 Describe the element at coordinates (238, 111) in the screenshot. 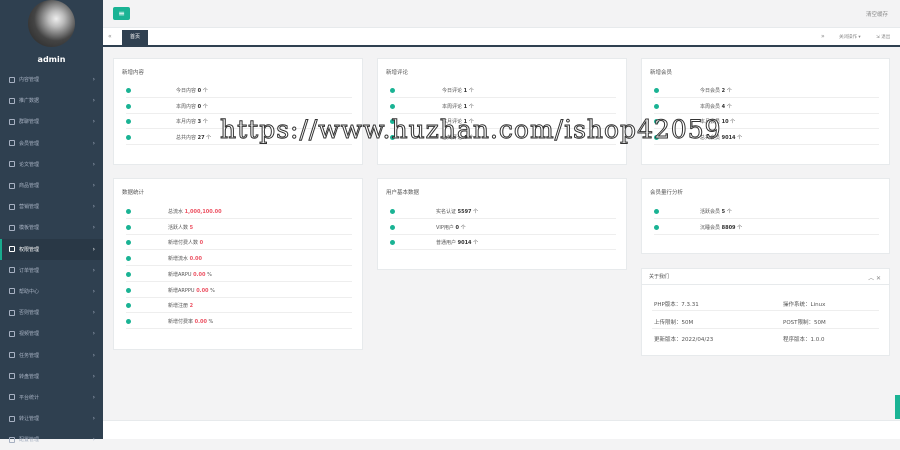

I see `new-content-card: 新增内容 今日内容 0 个本周内容 0 个本月内容 3 个总共内容 27 个` at that location.